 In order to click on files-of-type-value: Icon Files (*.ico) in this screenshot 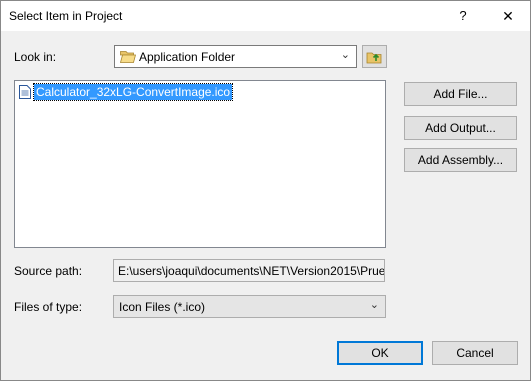, I will do `click(162, 307)`.